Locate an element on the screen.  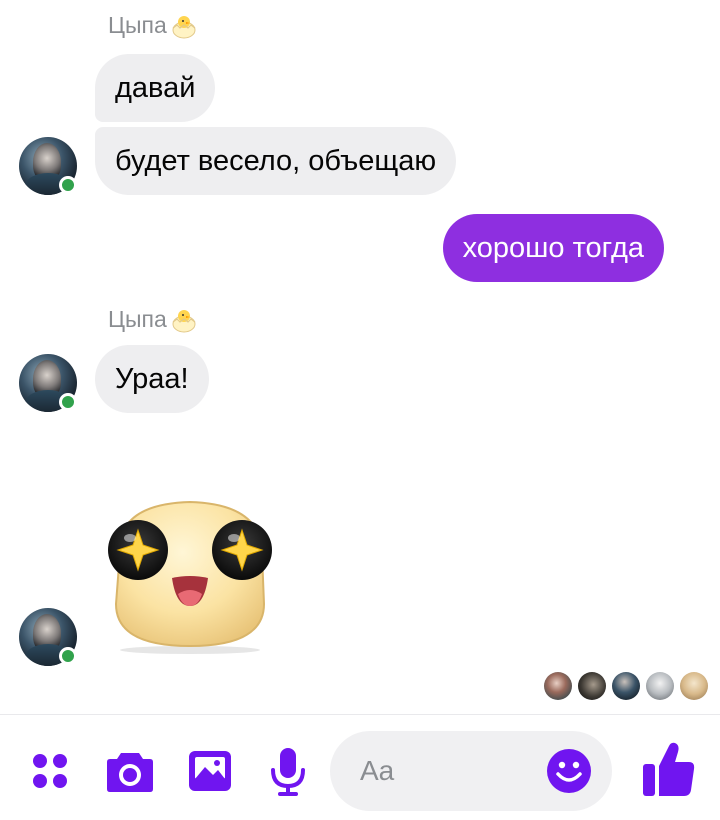
starry-eyes-face-sticker is located at coordinates (190, 574).